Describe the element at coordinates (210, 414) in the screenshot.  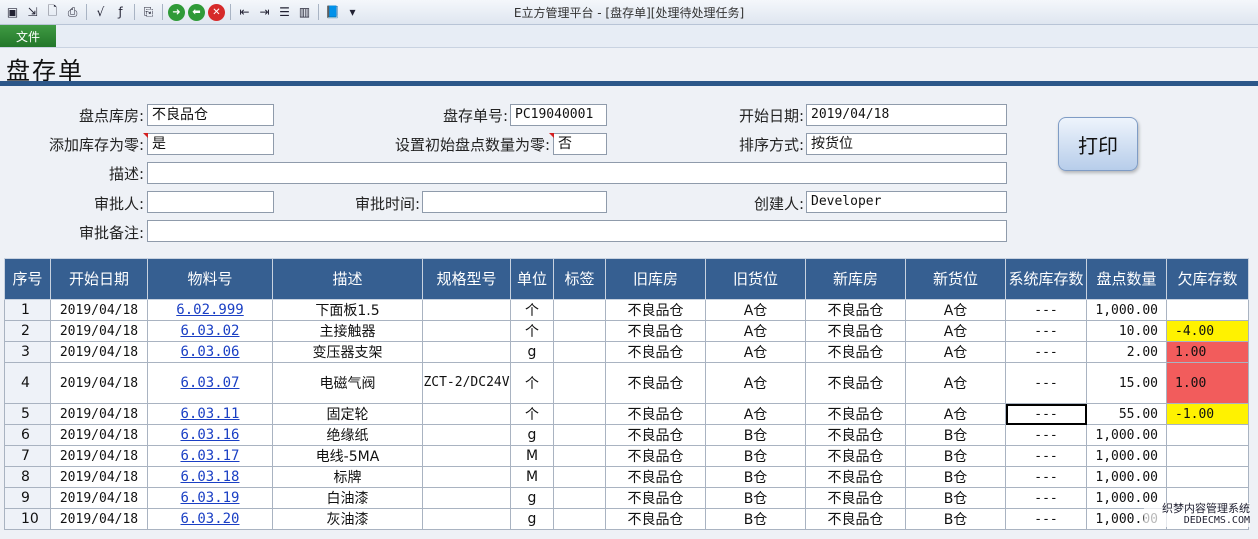
I see `cell-material-no: 6.03.11` at that location.